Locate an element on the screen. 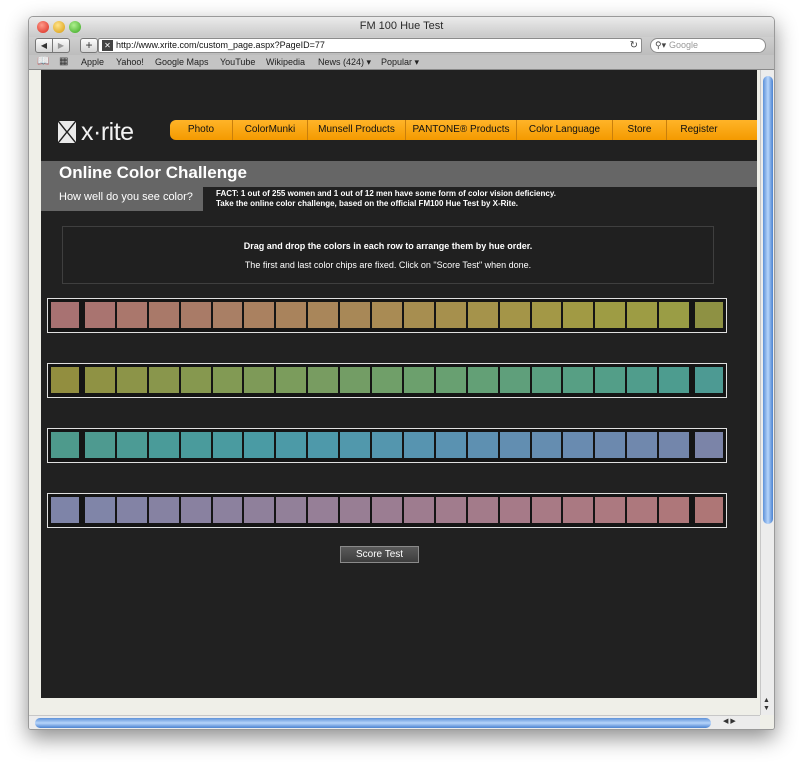 The width and height of the screenshot is (800, 768). horizontal-scroll-arrows: ◀ ▶ is located at coordinates (729, 721).